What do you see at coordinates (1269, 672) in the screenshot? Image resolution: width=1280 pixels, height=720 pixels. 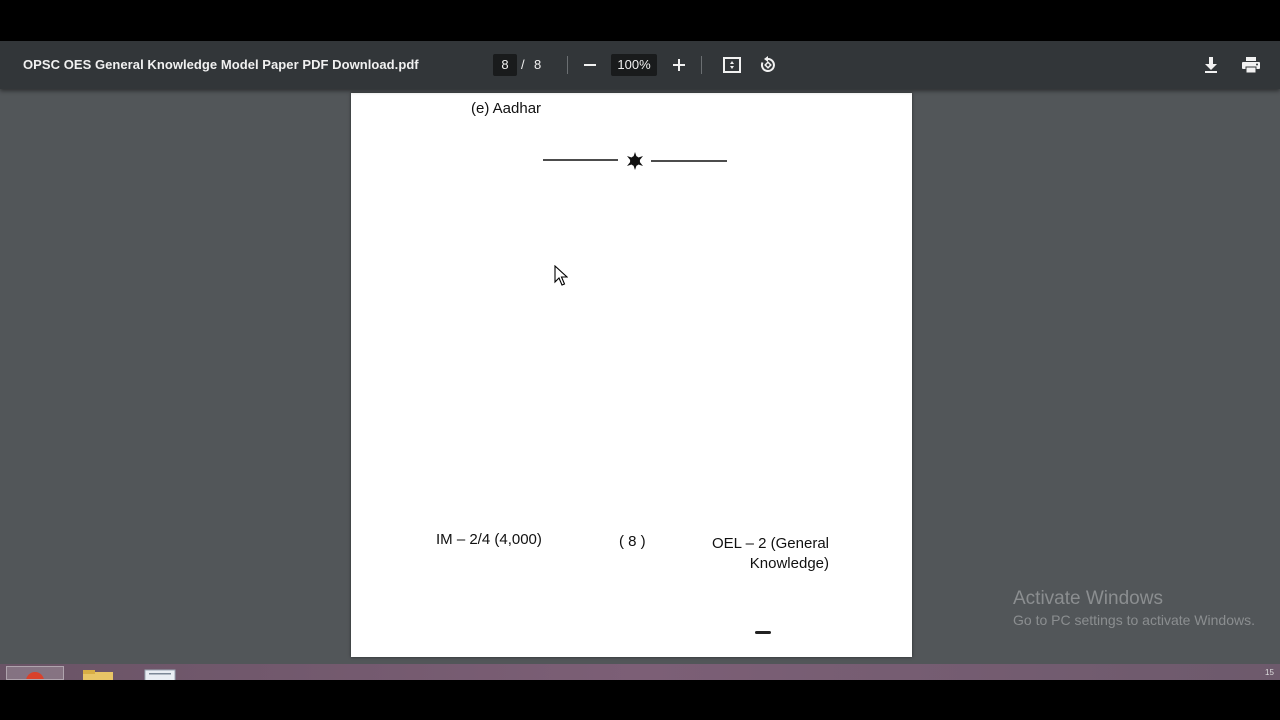 I see `taskbar-clock: 15` at bounding box center [1269, 672].